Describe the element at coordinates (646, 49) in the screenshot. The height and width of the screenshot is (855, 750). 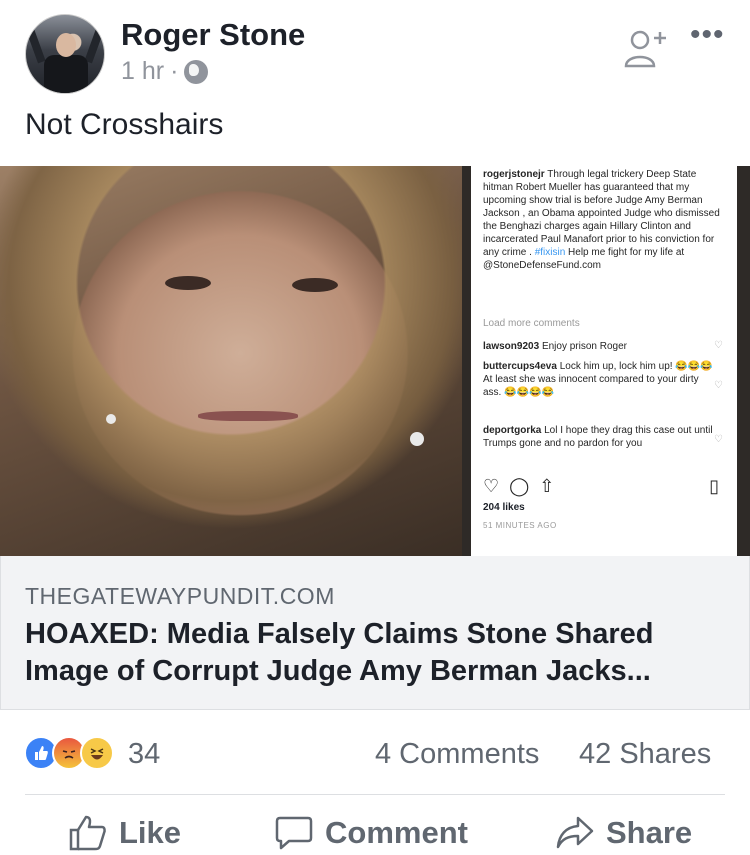
I see `add-friend-icon` at that location.